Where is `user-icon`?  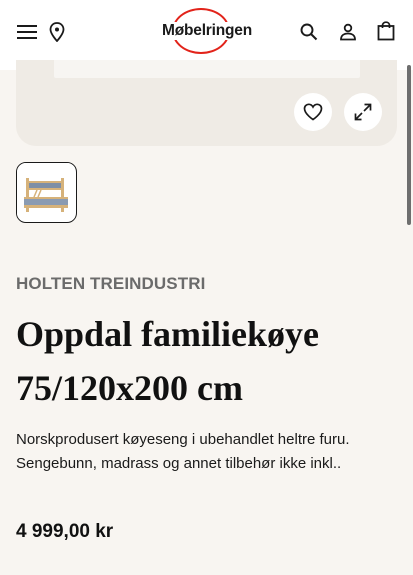
user-icon is located at coordinates (348, 32).